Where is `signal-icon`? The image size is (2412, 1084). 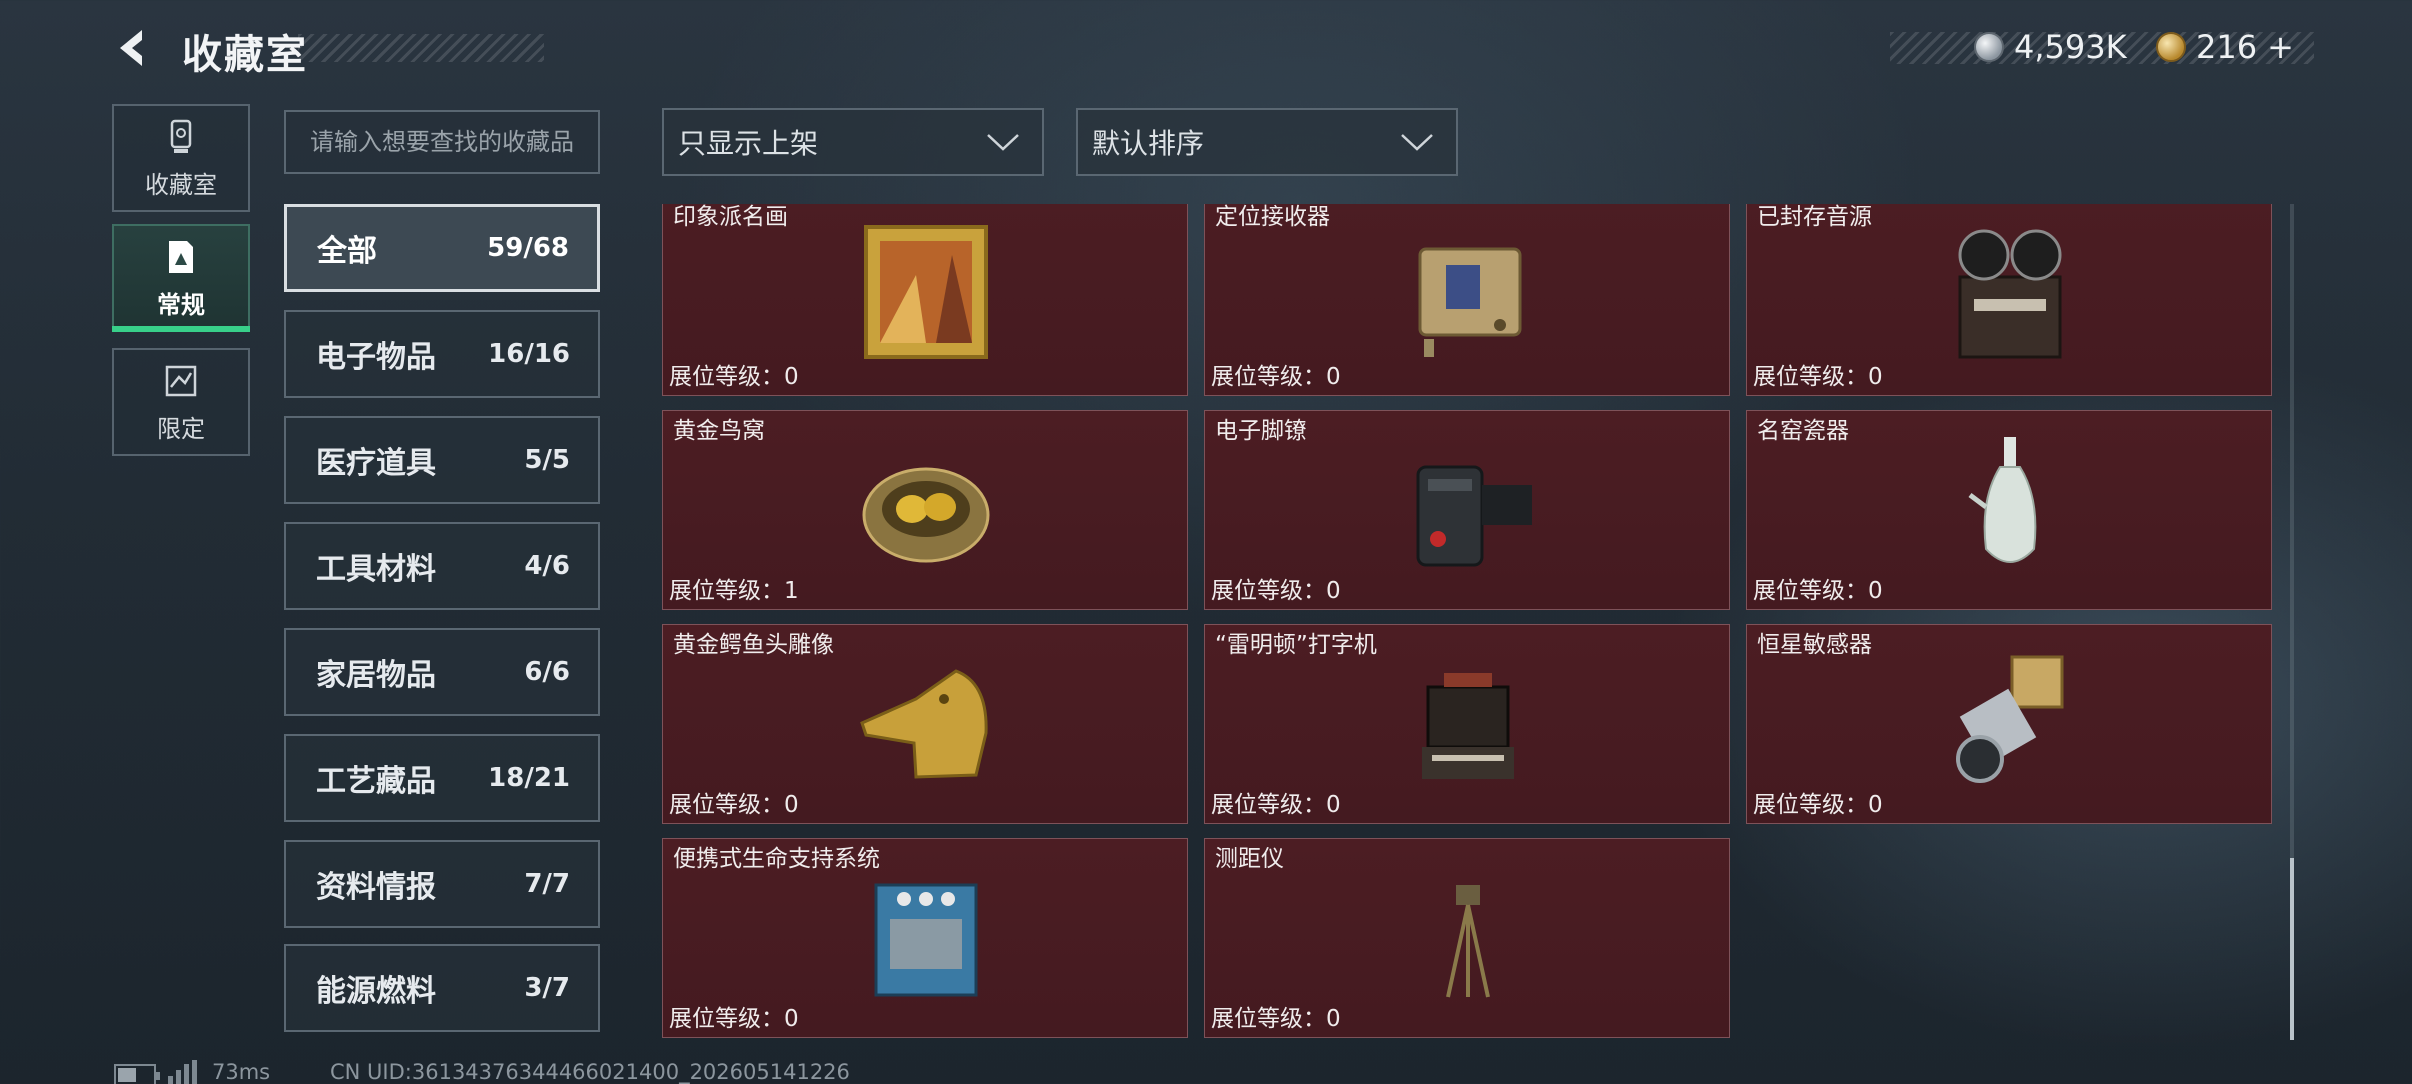 signal-icon is located at coordinates (182, 1072).